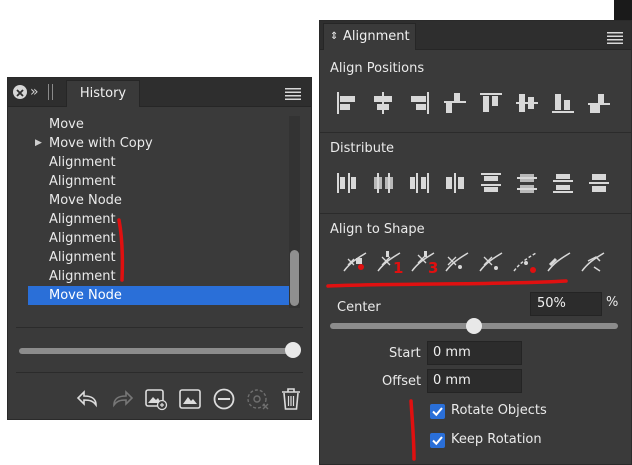 The height and width of the screenshot is (465, 632). I want to click on rotate-objects-option: Rotate Objects, so click(530, 412).